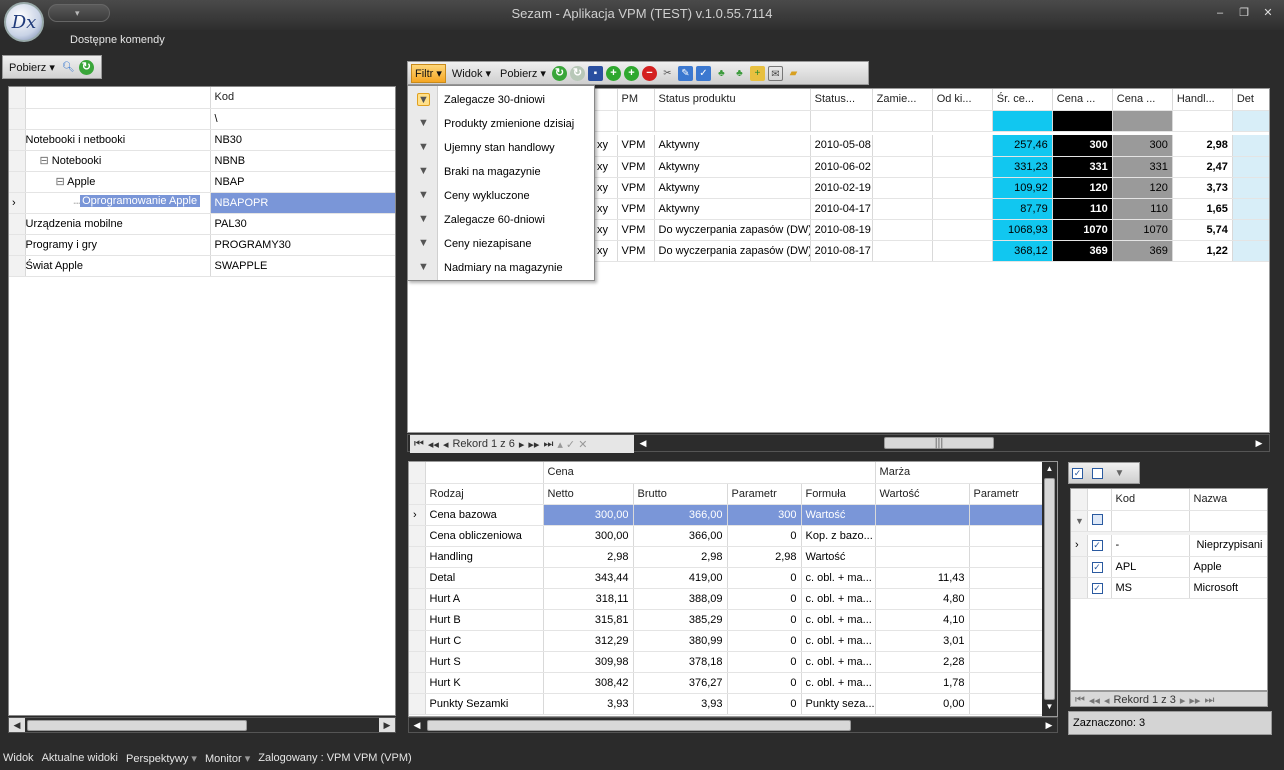 This screenshot has height=770, width=1284. Describe the element at coordinates (1049, 708) in the screenshot. I see `scroll-down-icon: ▼` at that location.